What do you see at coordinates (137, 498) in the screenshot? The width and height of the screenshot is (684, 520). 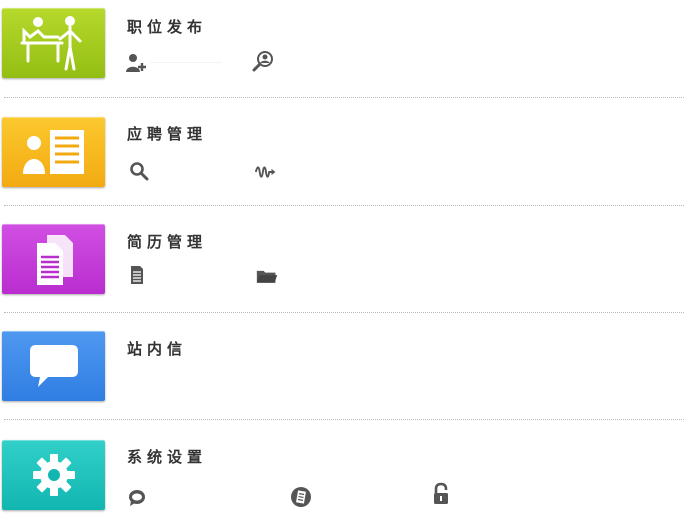 I see `chat-bubble-icon` at bounding box center [137, 498].